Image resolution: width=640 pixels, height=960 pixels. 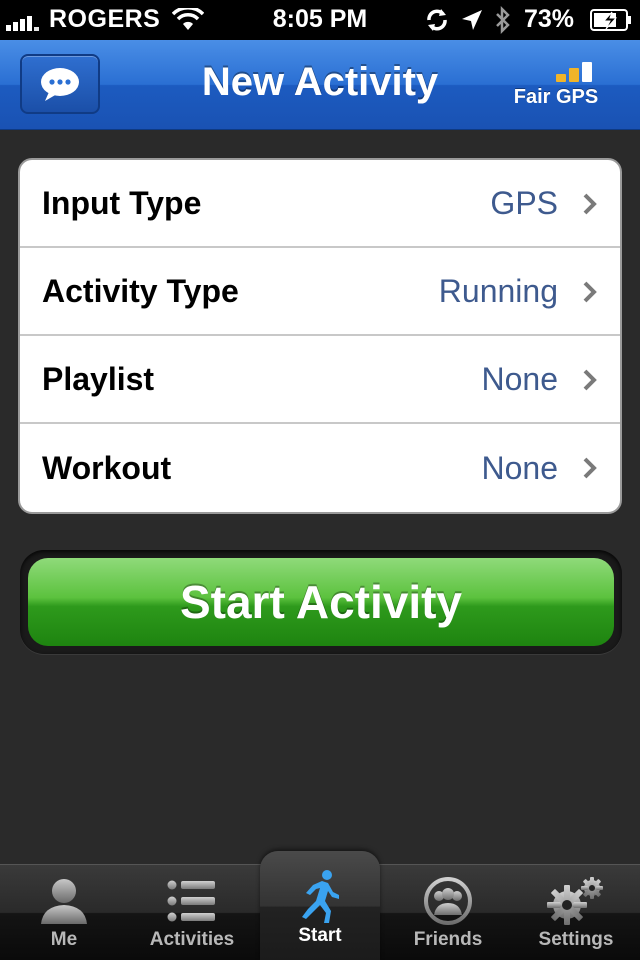 I want to click on row-label: Playlist, so click(x=98, y=378).